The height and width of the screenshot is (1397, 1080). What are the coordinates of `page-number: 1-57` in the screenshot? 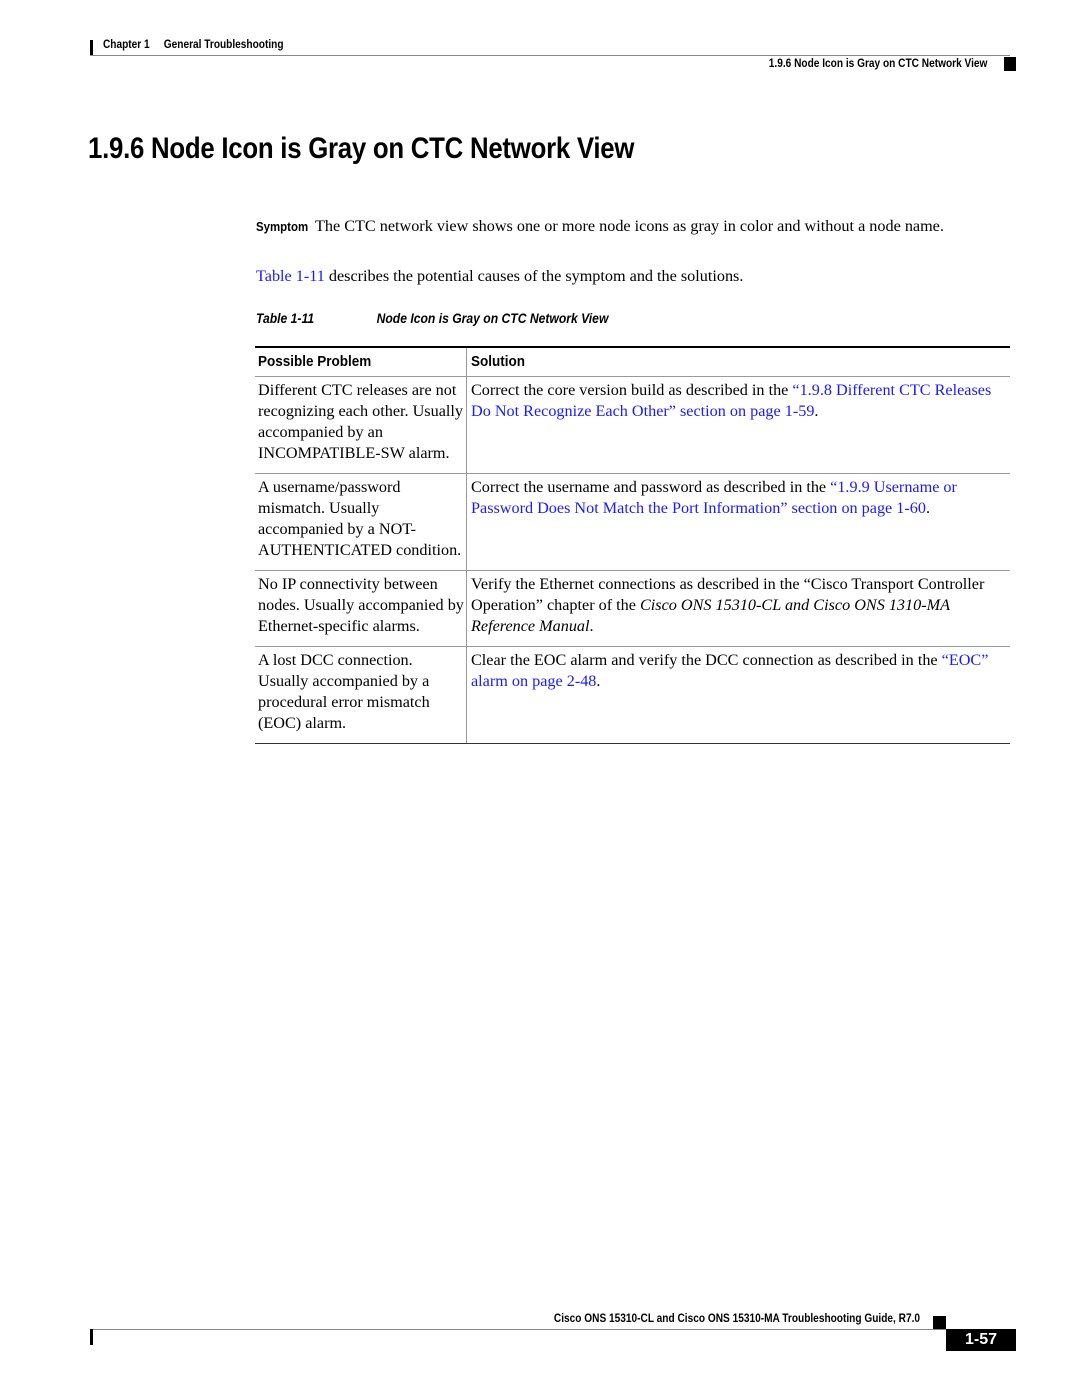 It's located at (981, 1340).